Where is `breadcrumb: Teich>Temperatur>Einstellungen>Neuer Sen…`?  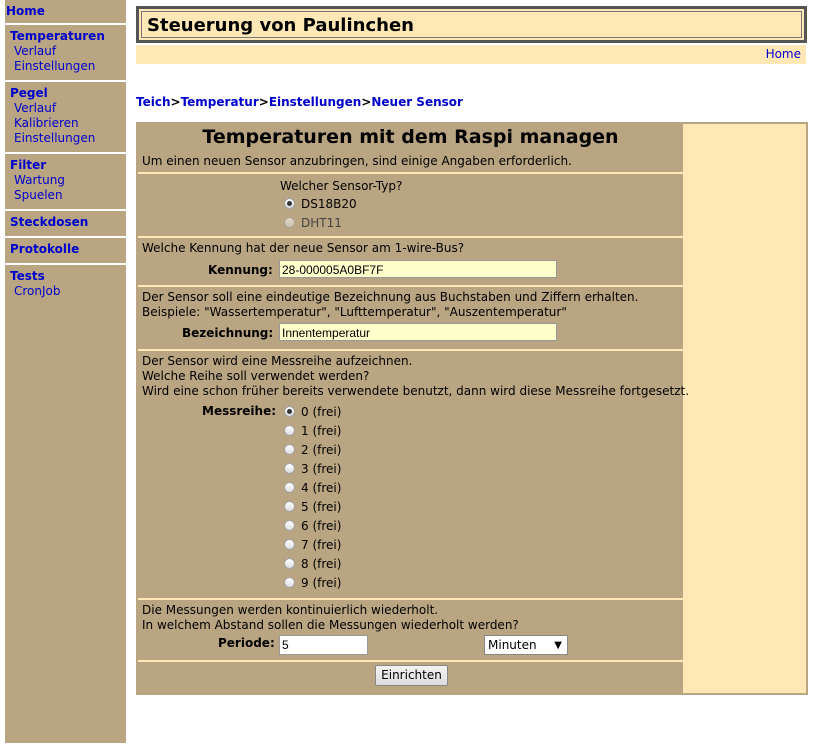
breadcrumb: Teich>Temperatur>Einstellungen>Neuer Sen… is located at coordinates (299, 102).